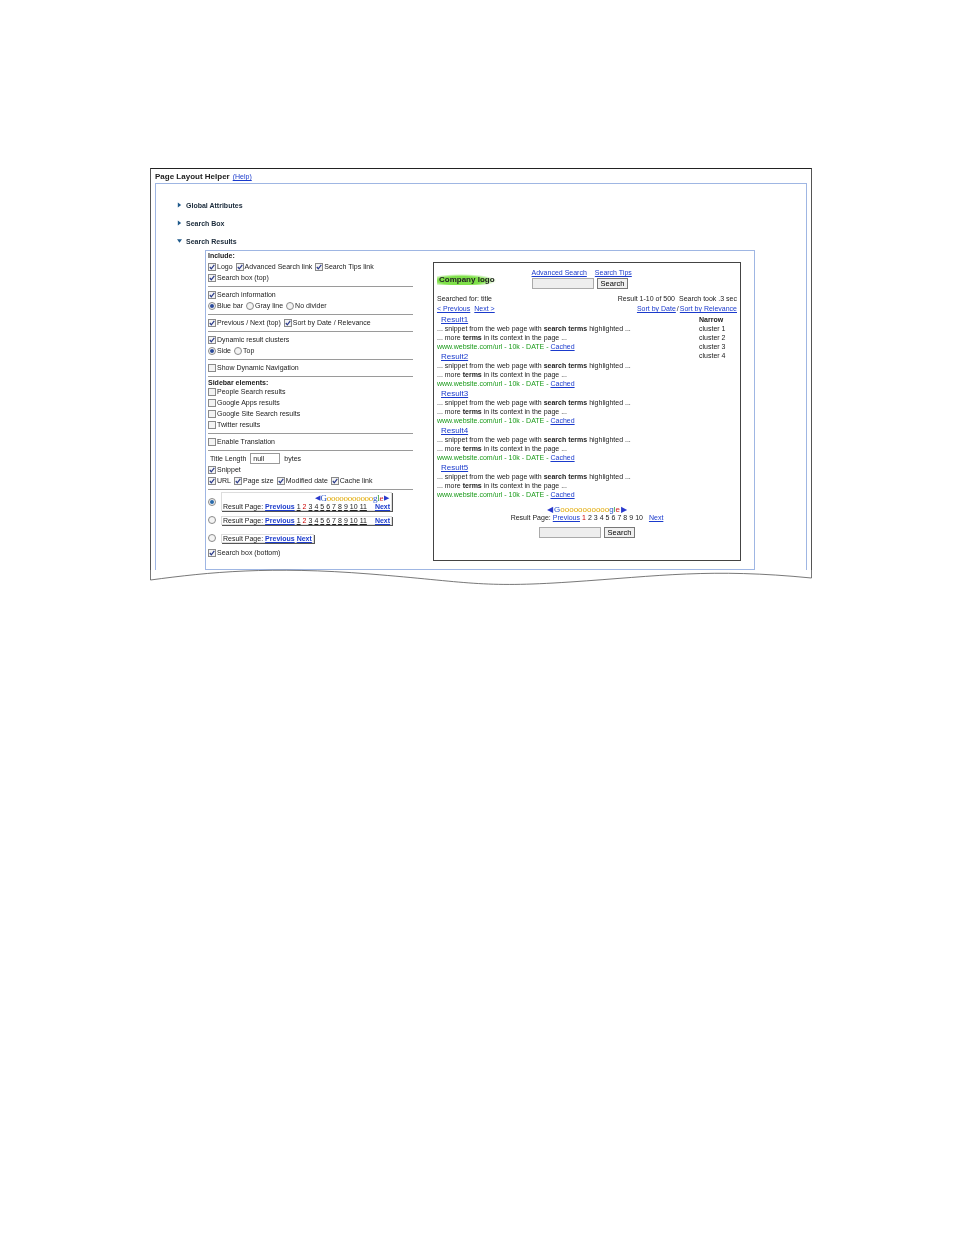  Describe the element at coordinates (570, 319) in the screenshot. I see `result-title-link: Result1` at that location.